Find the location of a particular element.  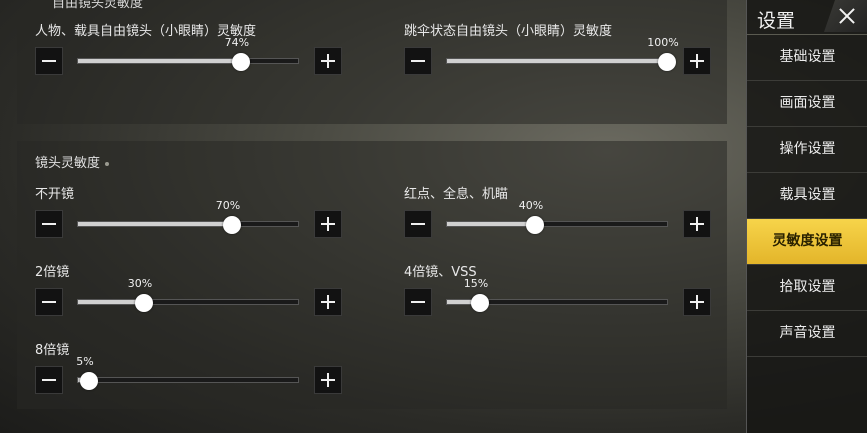

slider-track: 70% is located at coordinates (188, 216).